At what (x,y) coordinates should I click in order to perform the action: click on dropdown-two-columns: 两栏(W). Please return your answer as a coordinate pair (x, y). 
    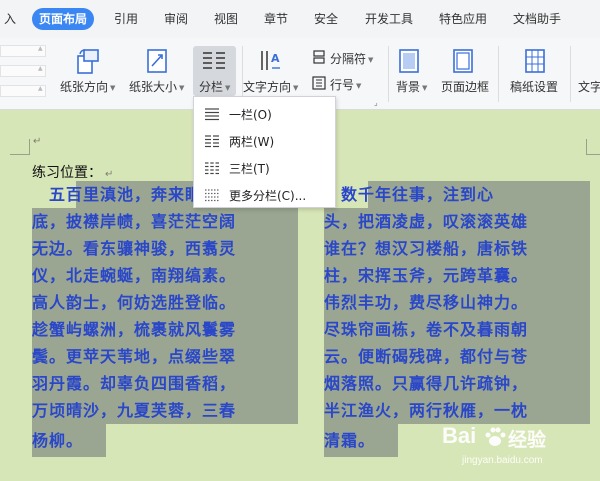
    Looking at the image, I should click on (264, 140).